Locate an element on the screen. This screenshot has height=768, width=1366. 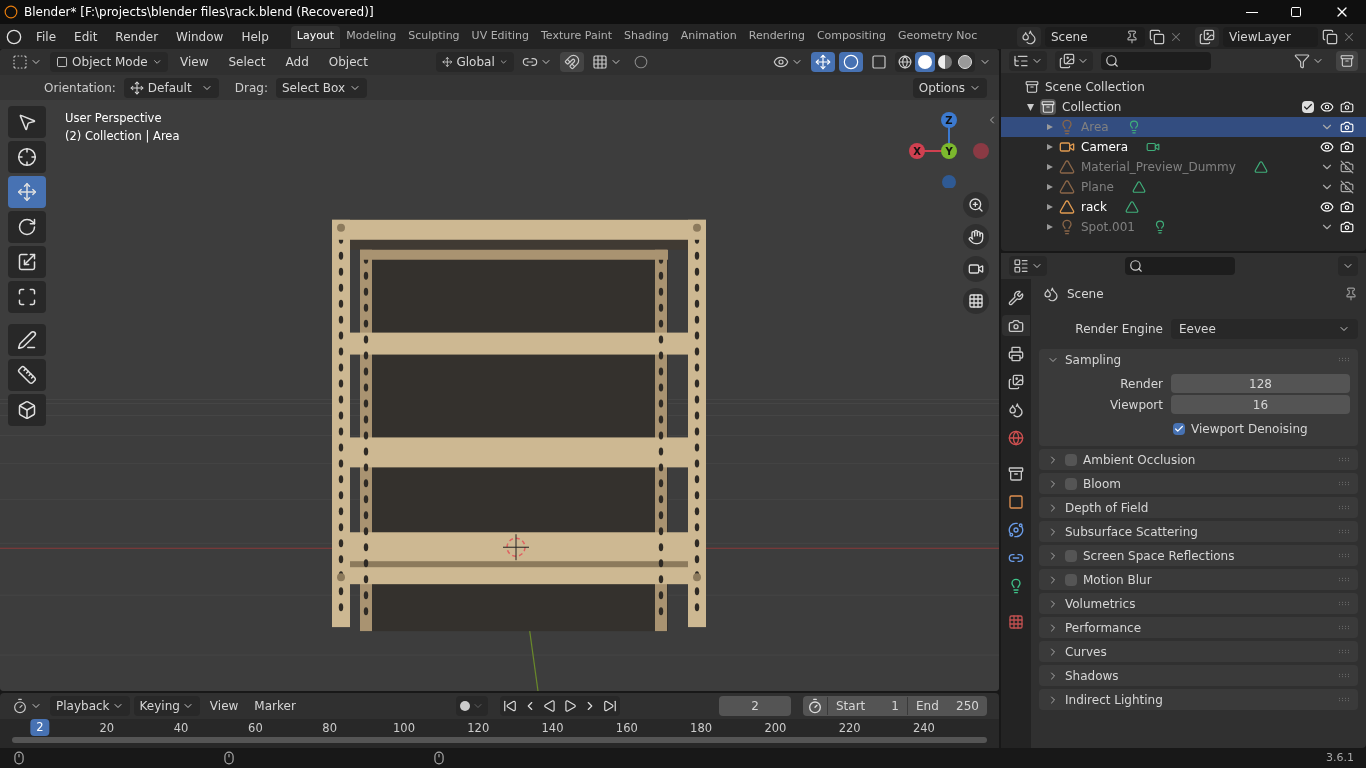
outliner-row: Plane is located at coordinates (1183, 187).